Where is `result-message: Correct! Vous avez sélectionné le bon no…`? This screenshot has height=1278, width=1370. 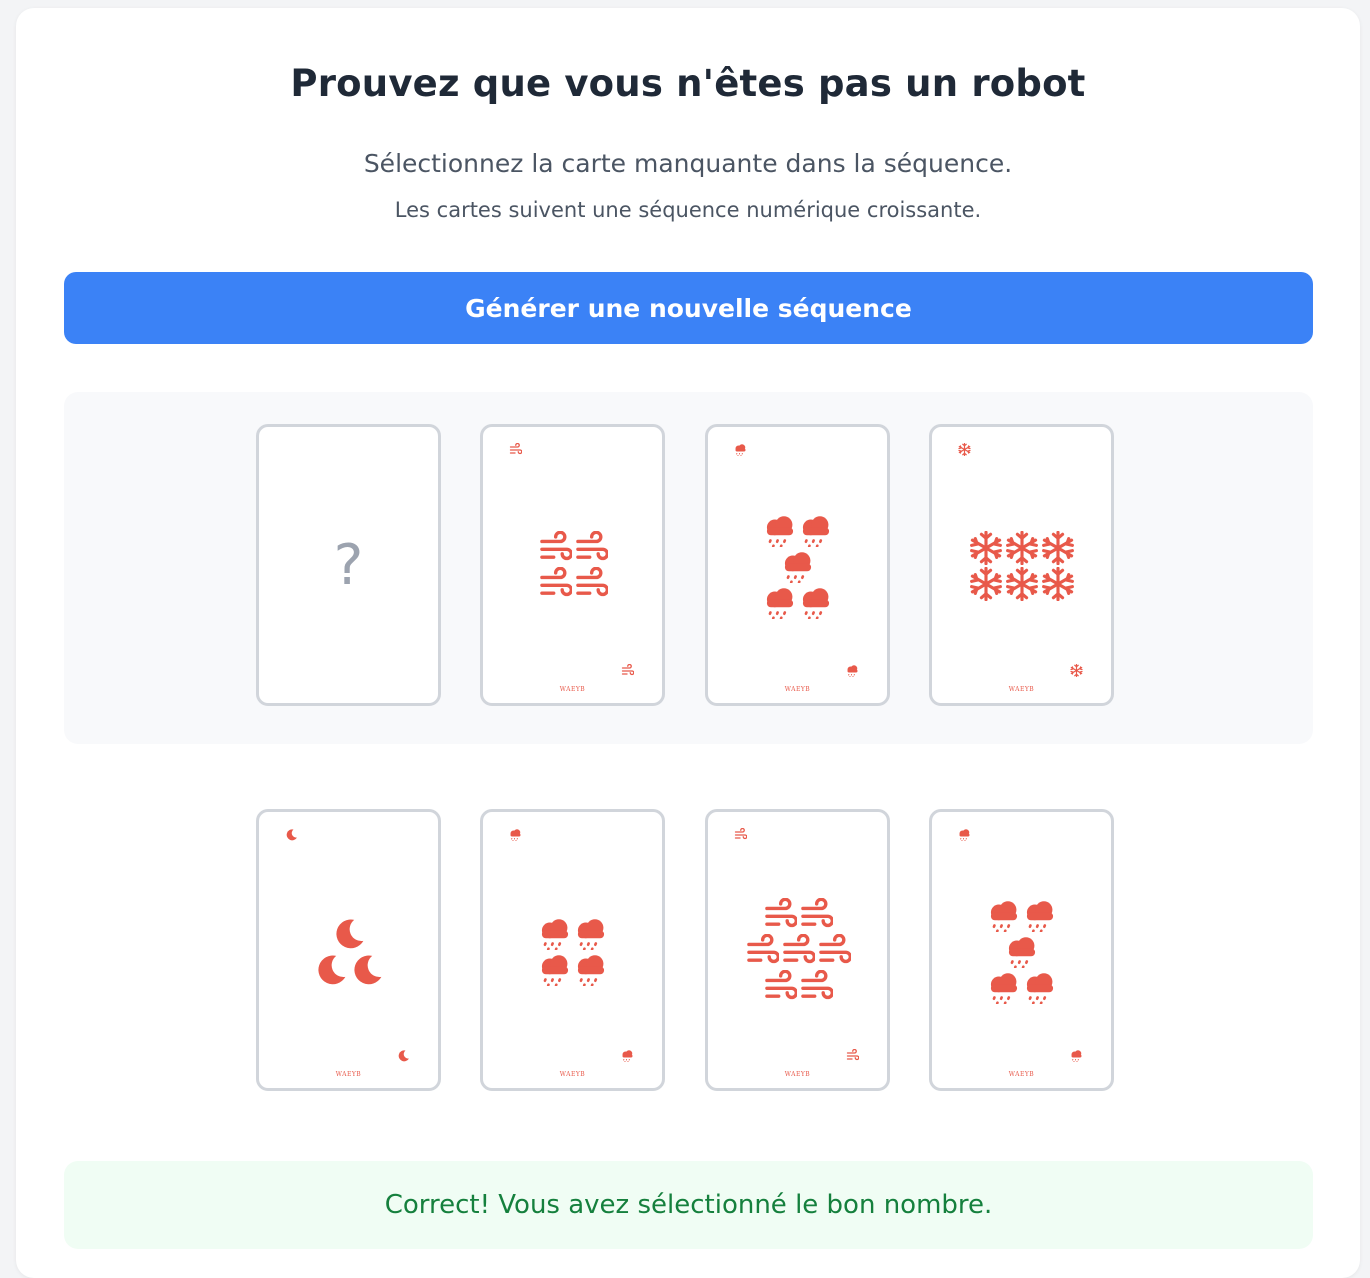 result-message: Correct! Vous avez sélectionné le bon no… is located at coordinates (688, 1205).